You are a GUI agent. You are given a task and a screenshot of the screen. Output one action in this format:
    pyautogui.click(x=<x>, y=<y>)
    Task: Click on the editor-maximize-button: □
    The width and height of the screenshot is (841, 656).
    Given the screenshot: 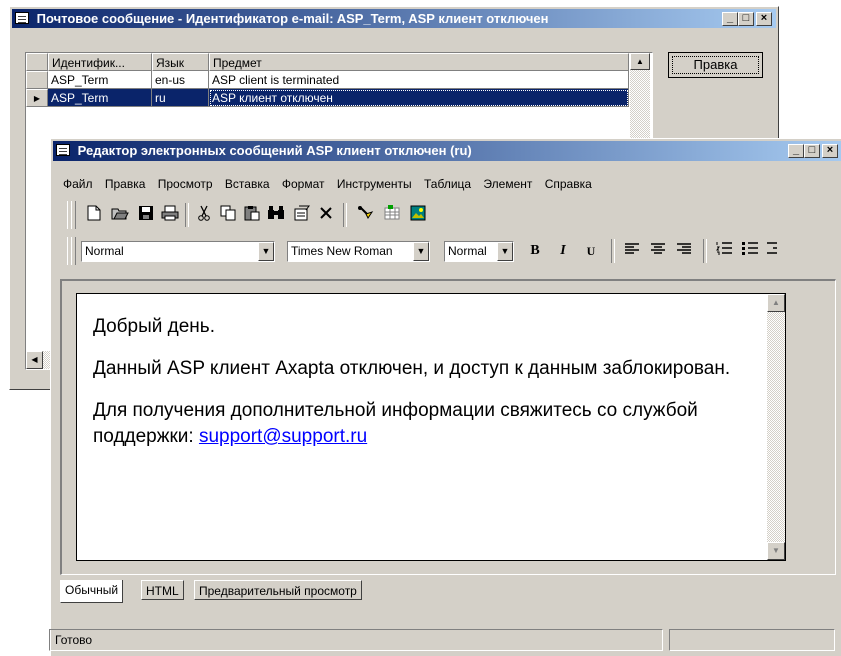 What is the action you would take?
    pyautogui.click(x=812, y=151)
    